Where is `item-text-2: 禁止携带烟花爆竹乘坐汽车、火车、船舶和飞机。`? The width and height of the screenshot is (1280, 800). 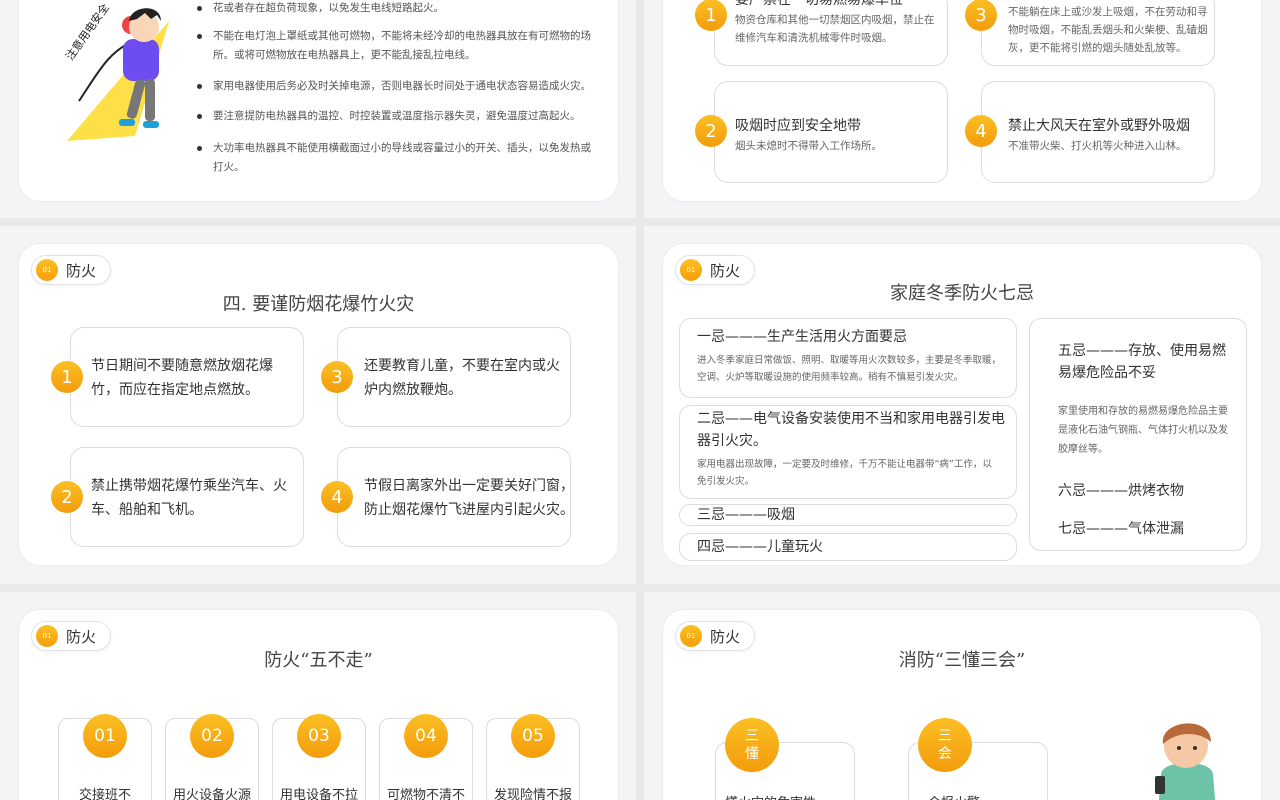
item-text-2: 禁止携带烟花爆竹乘坐汽车、火车、船舶和飞机。 is located at coordinates (189, 498).